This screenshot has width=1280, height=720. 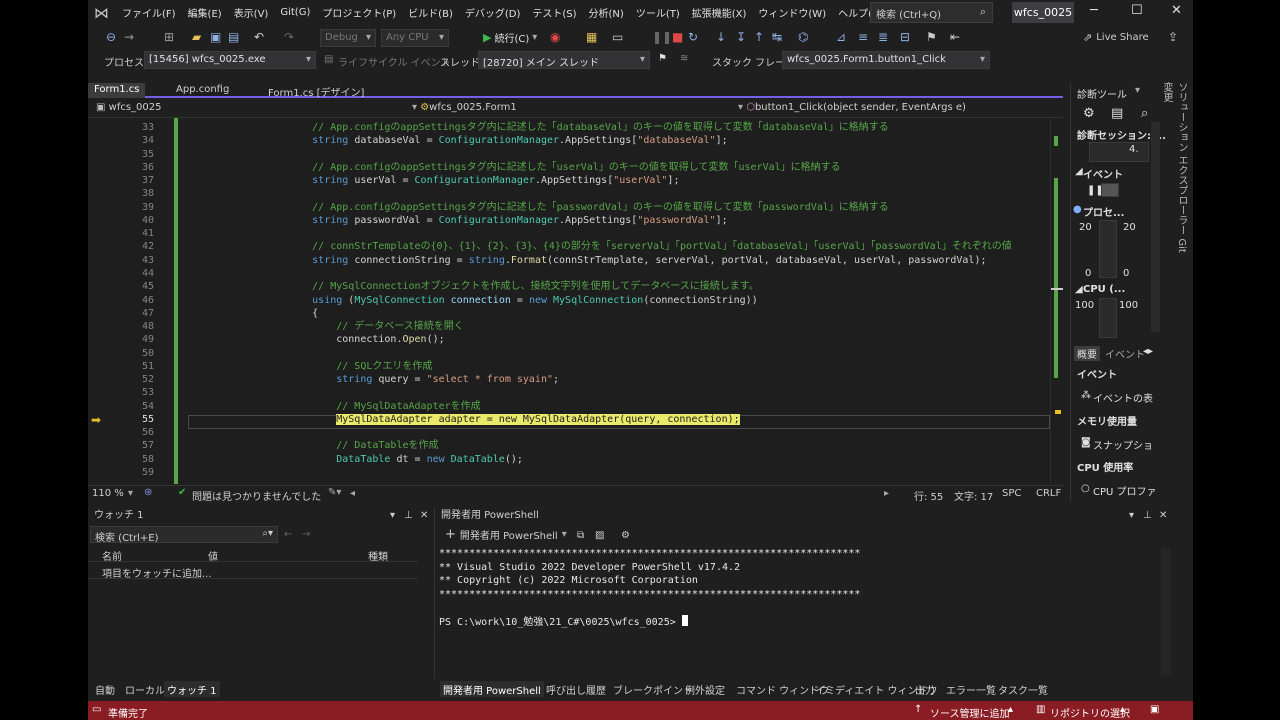 I want to click on maximize-icon: ☐, so click(x=1137, y=10).